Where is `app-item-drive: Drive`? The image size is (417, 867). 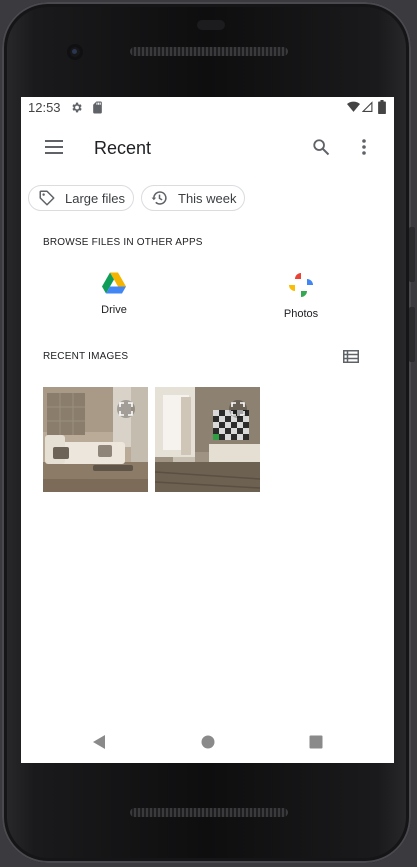 app-item-drive: Drive is located at coordinates (114, 294).